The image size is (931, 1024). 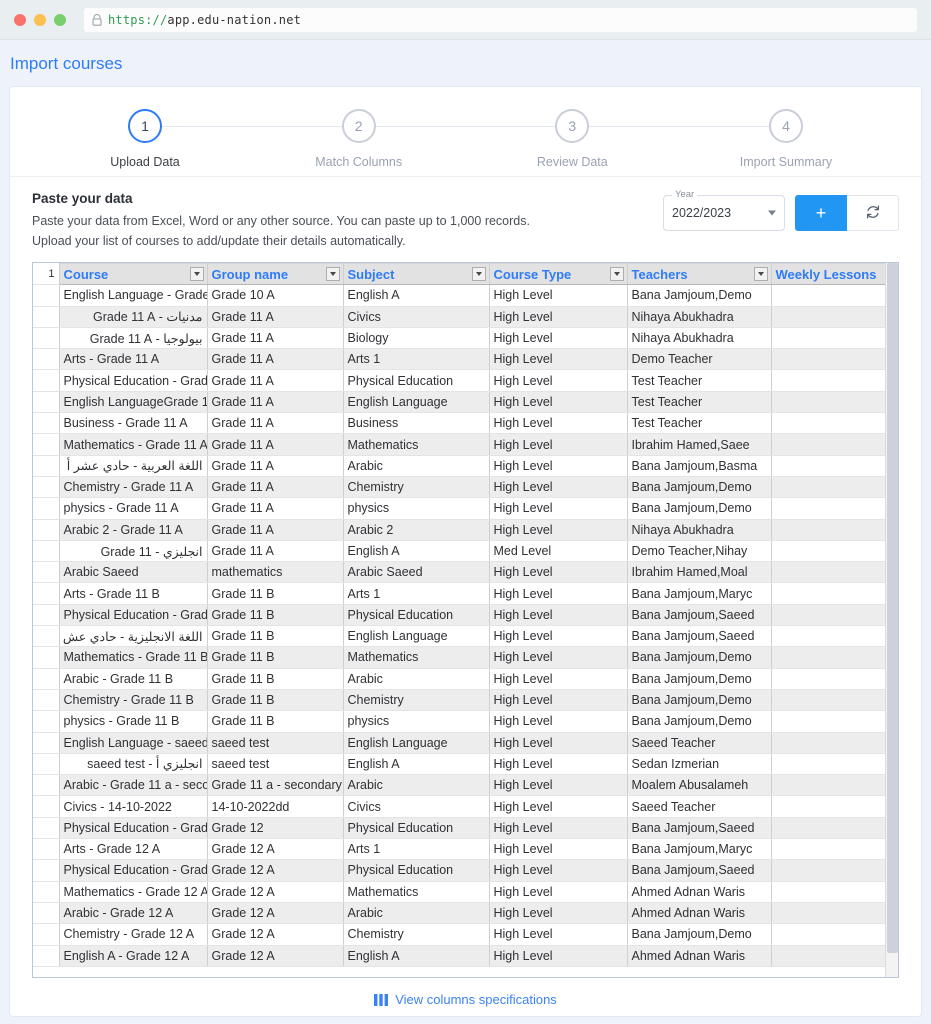 What do you see at coordinates (133, 615) in the screenshot?
I see `cell-course: Physical Education - Grade 11 B` at bounding box center [133, 615].